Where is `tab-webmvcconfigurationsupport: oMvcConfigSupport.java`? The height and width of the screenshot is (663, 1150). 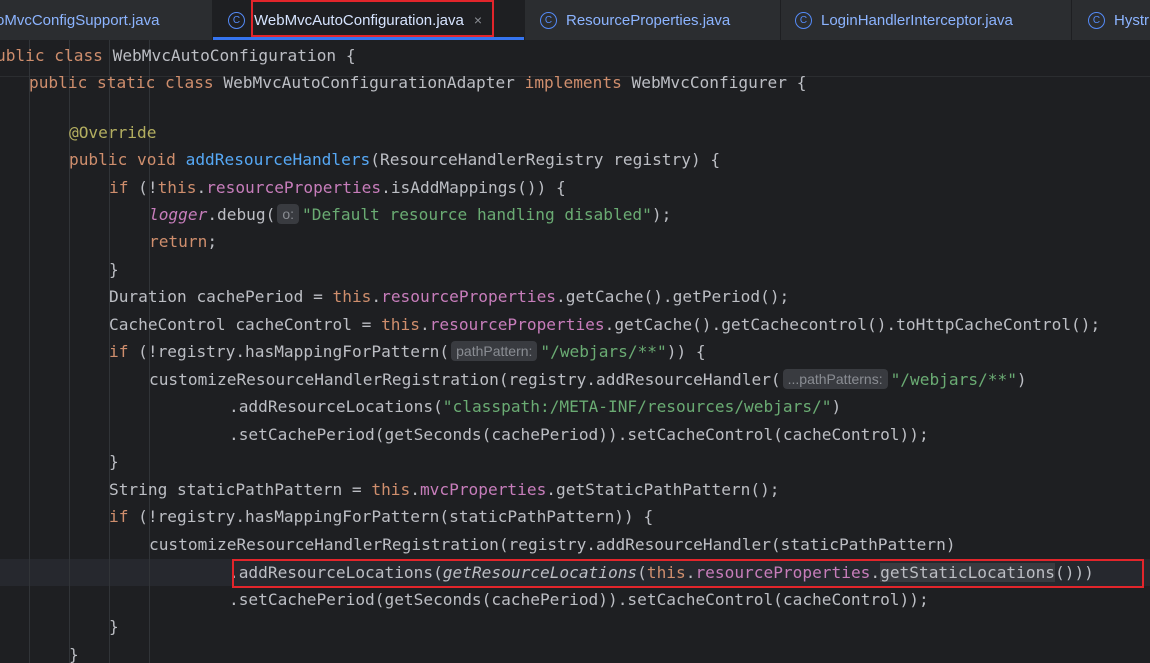
tab-webmvcconfigurationsupport: oMvcConfigSupport.java is located at coordinates (103, 20).